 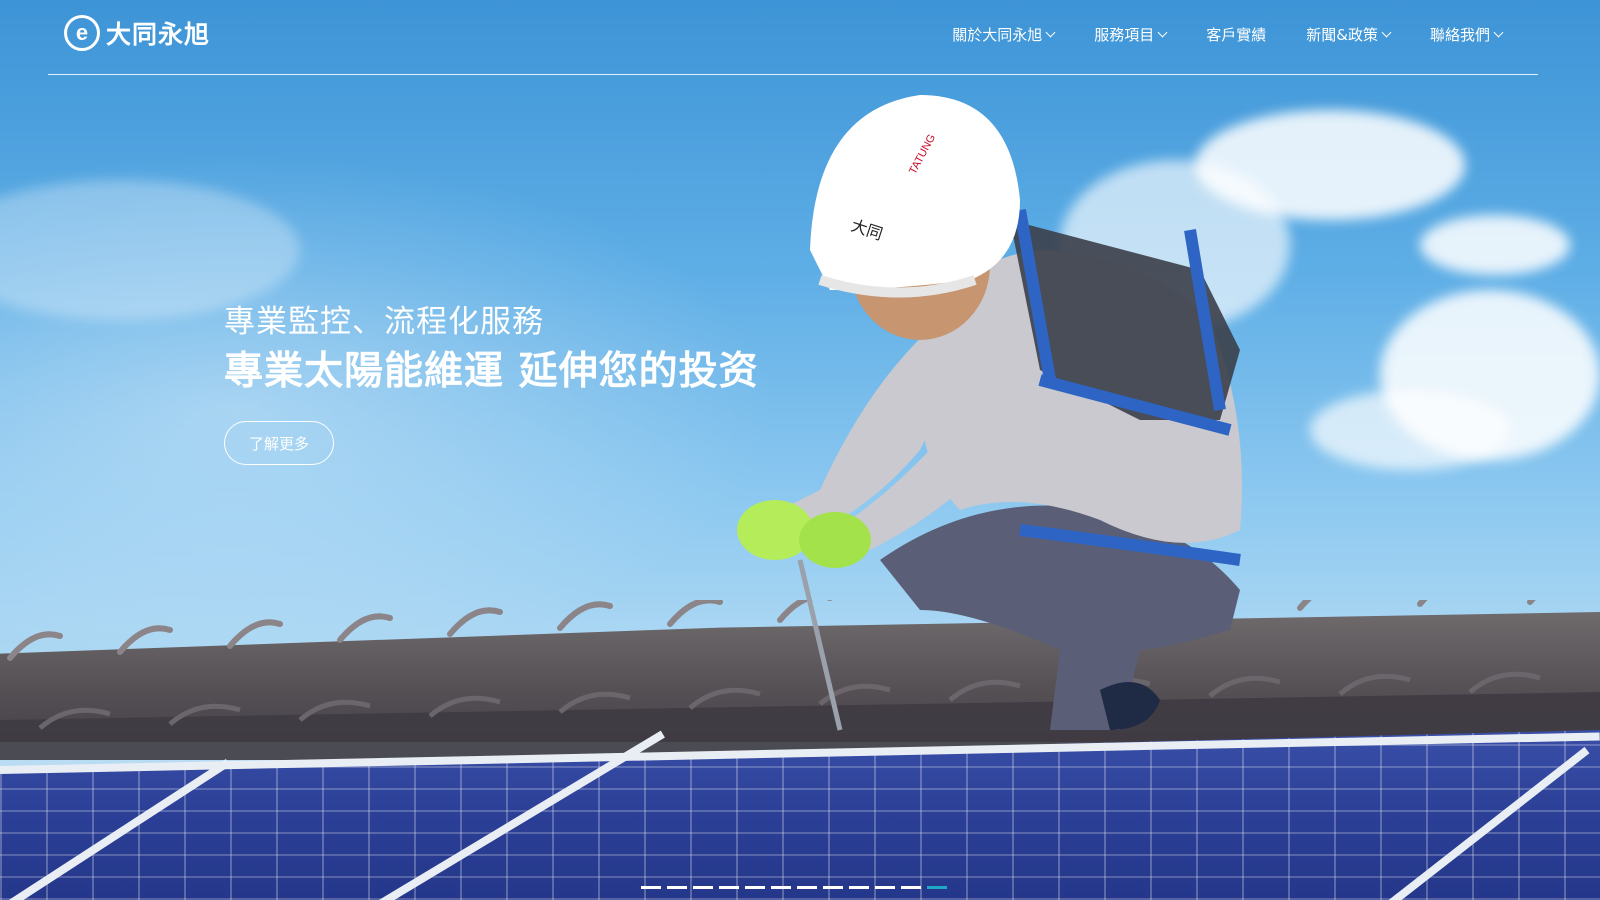 I want to click on logo-text: 大同永旭, so click(x=158, y=34).